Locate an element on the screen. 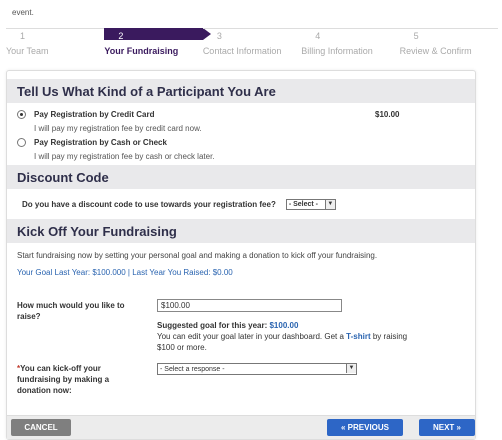 The height and width of the screenshot is (440, 502). previous-button: « PREVIOUS is located at coordinates (365, 427).